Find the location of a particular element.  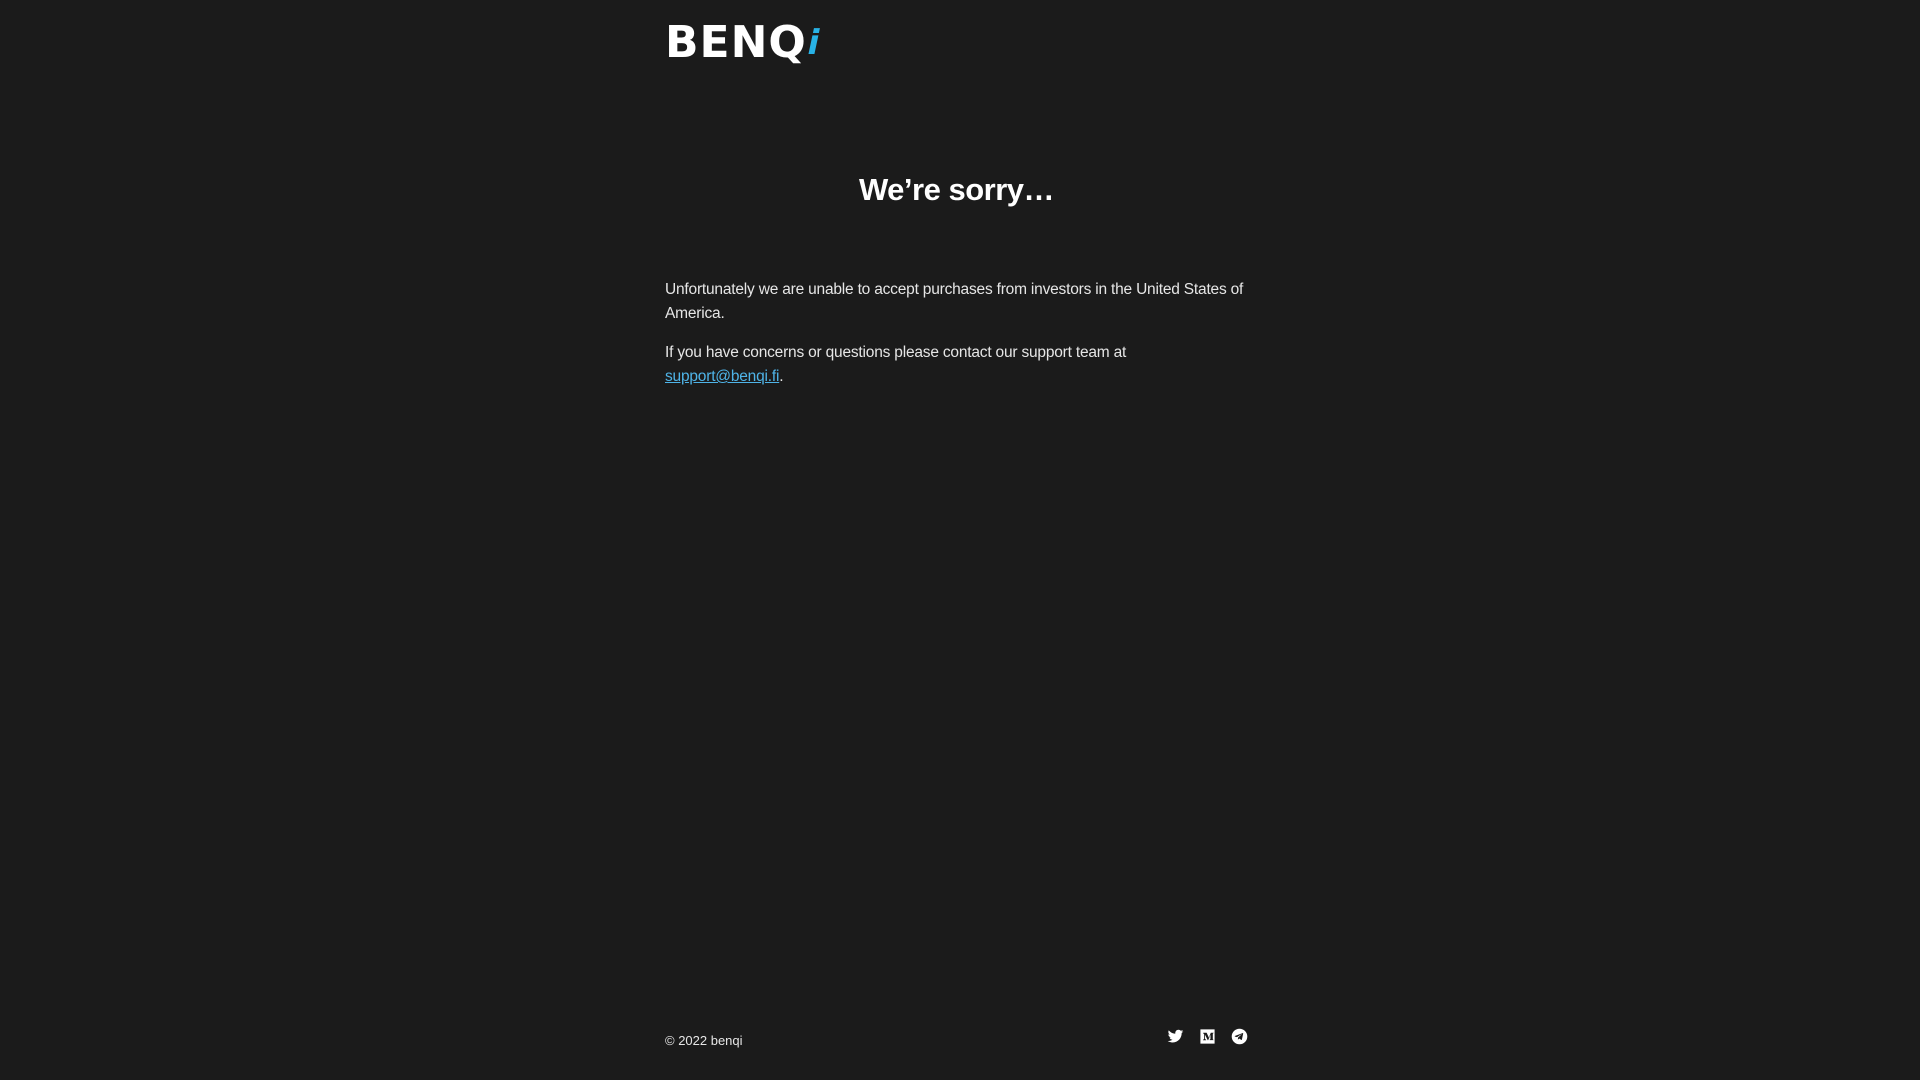

telegram-icon is located at coordinates (1239, 1036).